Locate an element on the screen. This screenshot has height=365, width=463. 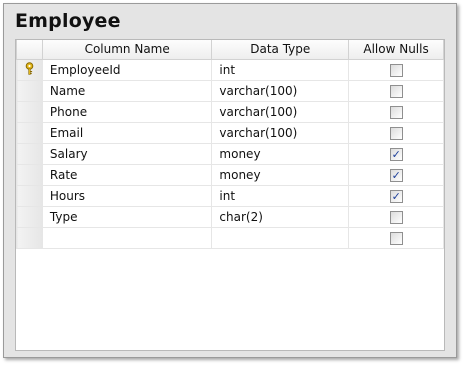
table-row: EmployeeId int is located at coordinates (230, 69).